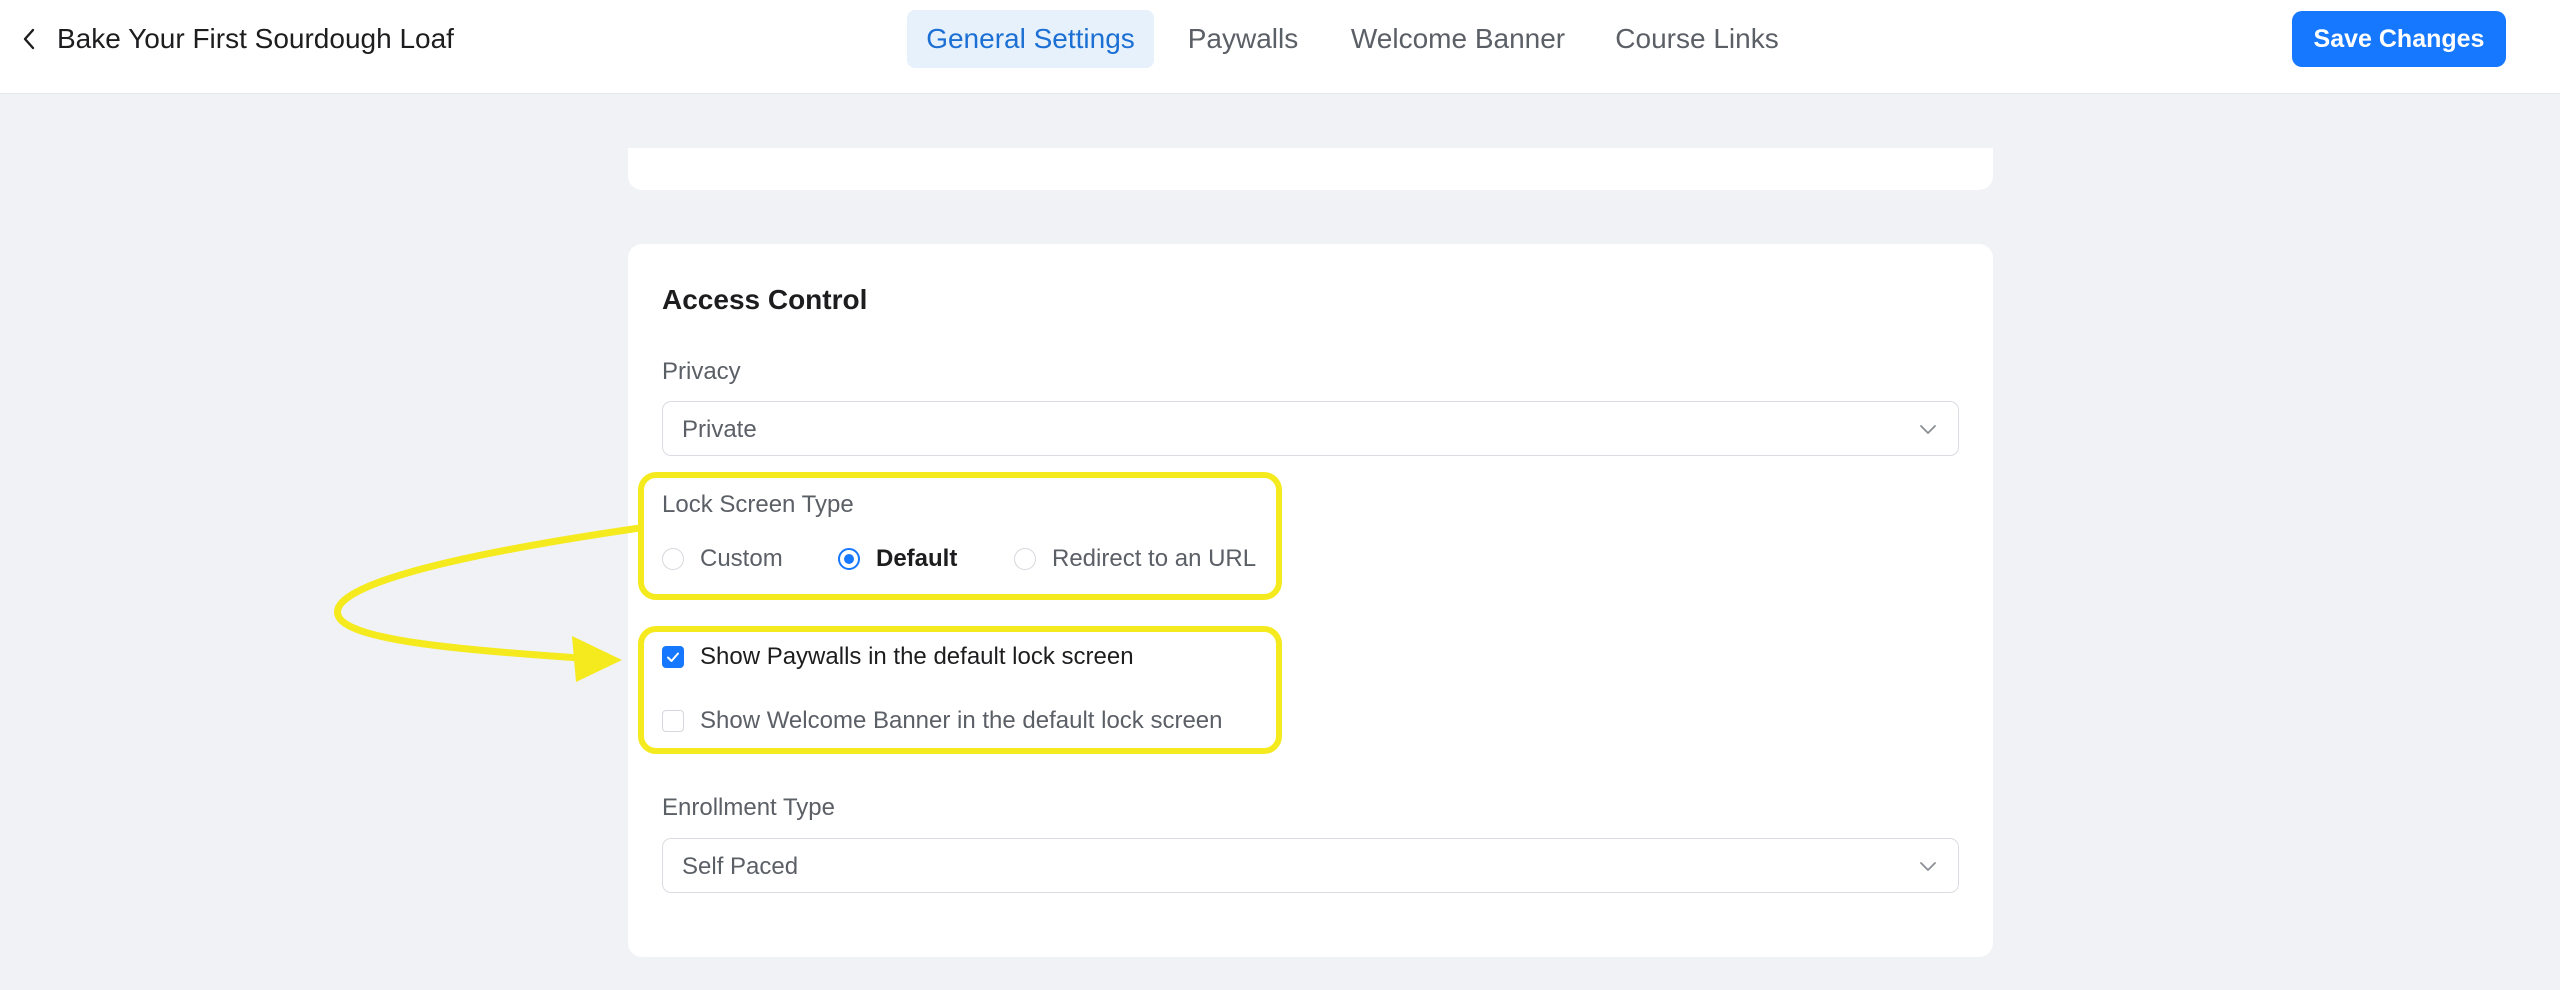  I want to click on show-paywalls-checkbox-box, so click(673, 657).